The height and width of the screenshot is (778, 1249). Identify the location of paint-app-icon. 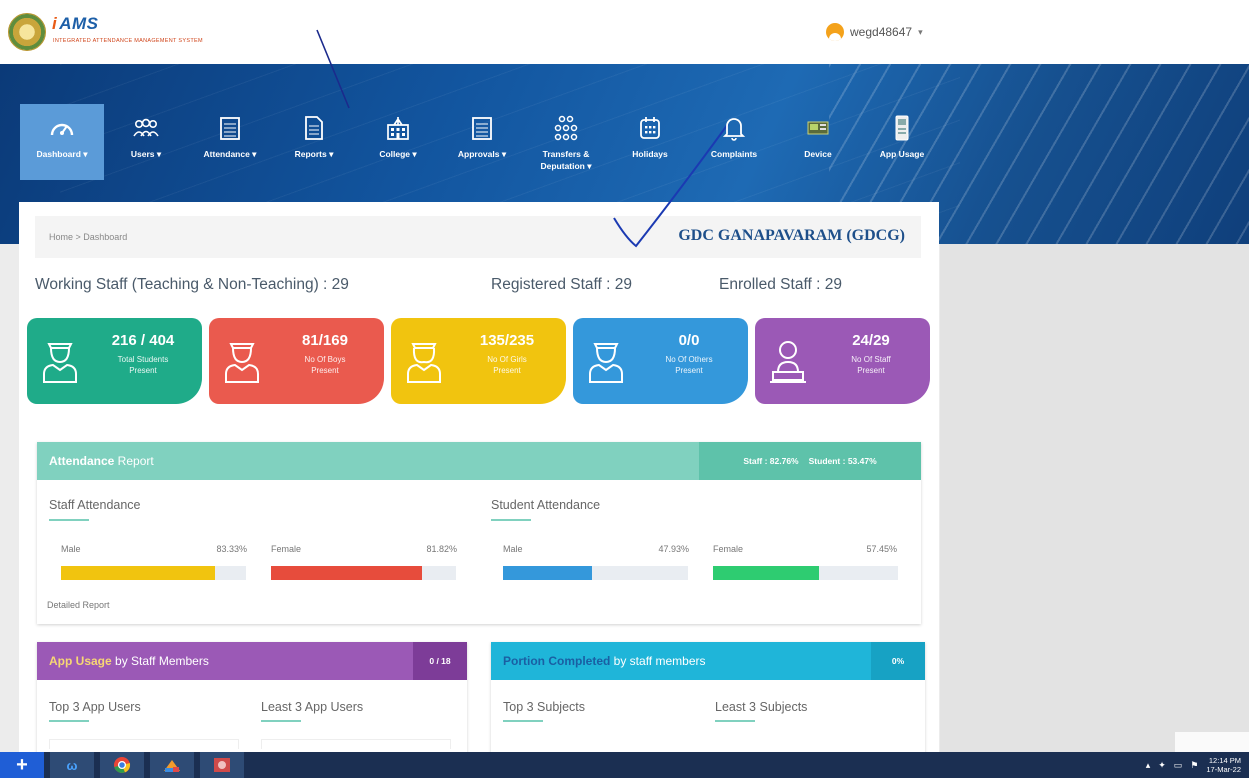
(172, 765).